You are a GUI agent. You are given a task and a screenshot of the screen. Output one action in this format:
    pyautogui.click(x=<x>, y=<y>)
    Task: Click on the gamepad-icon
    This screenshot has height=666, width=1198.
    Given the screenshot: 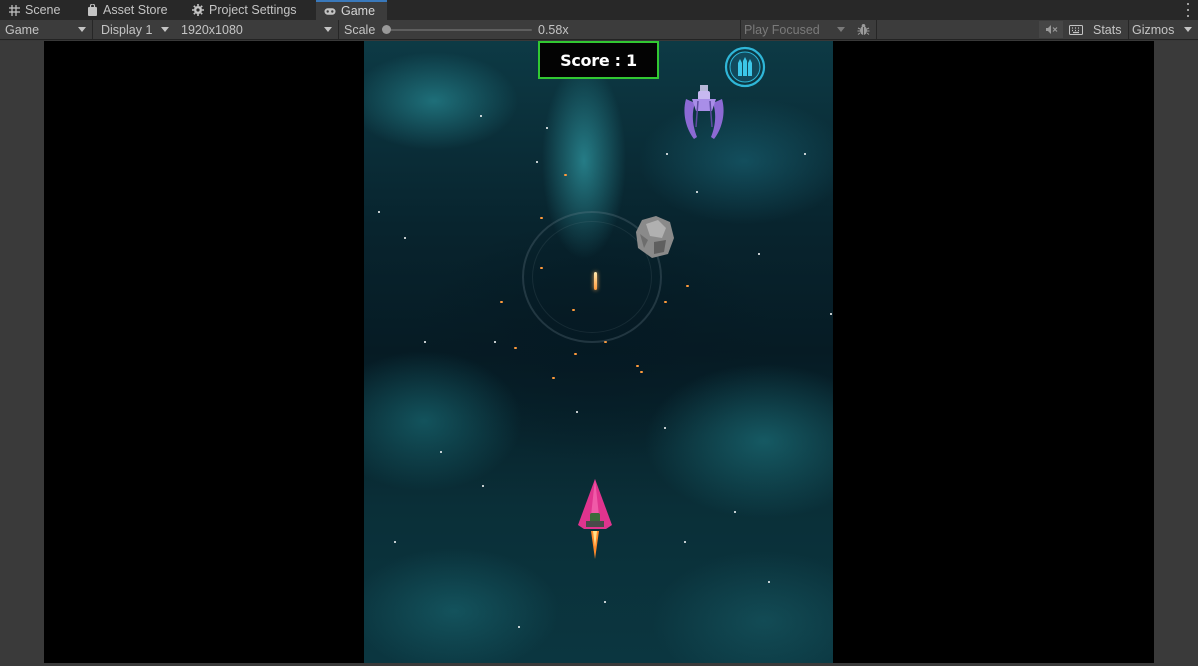 What is the action you would take?
    pyautogui.click(x=330, y=11)
    